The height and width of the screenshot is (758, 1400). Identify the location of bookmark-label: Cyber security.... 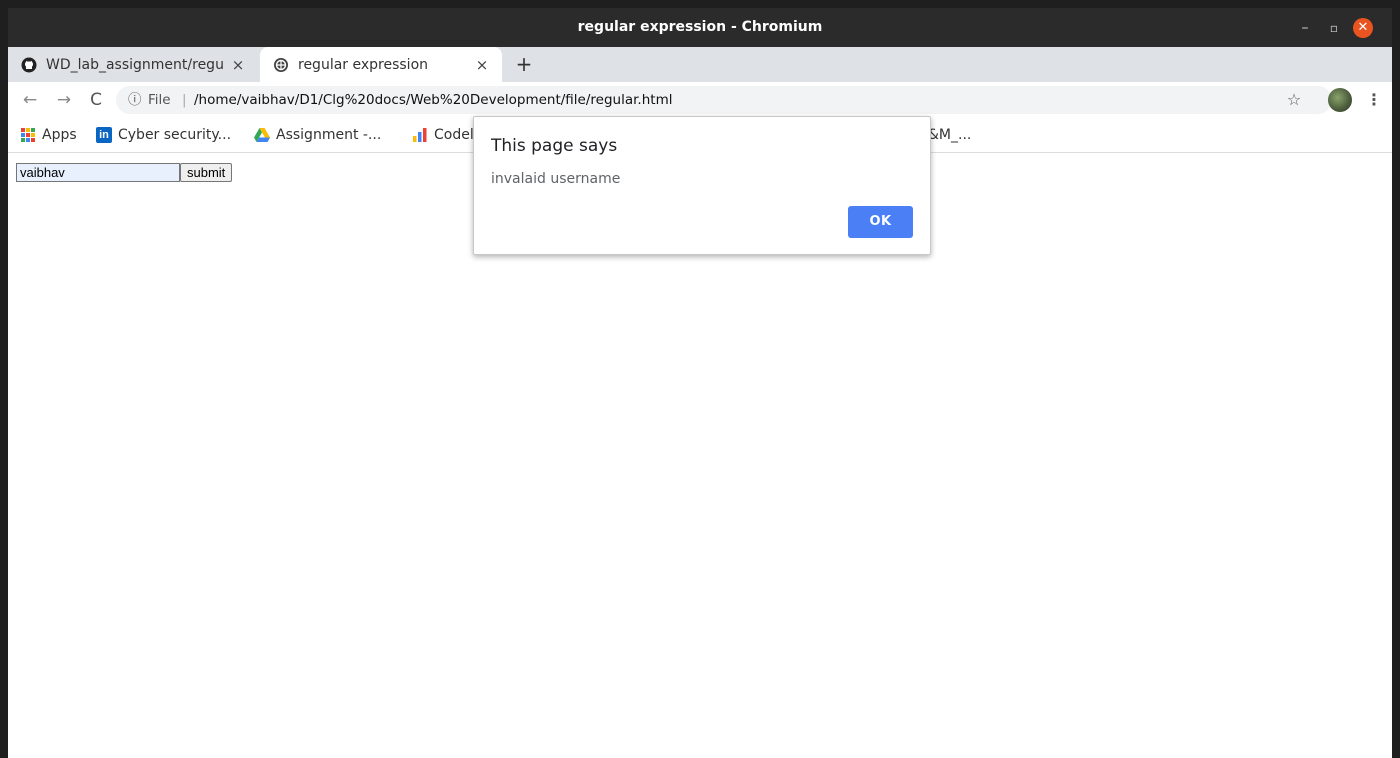
(175, 135).